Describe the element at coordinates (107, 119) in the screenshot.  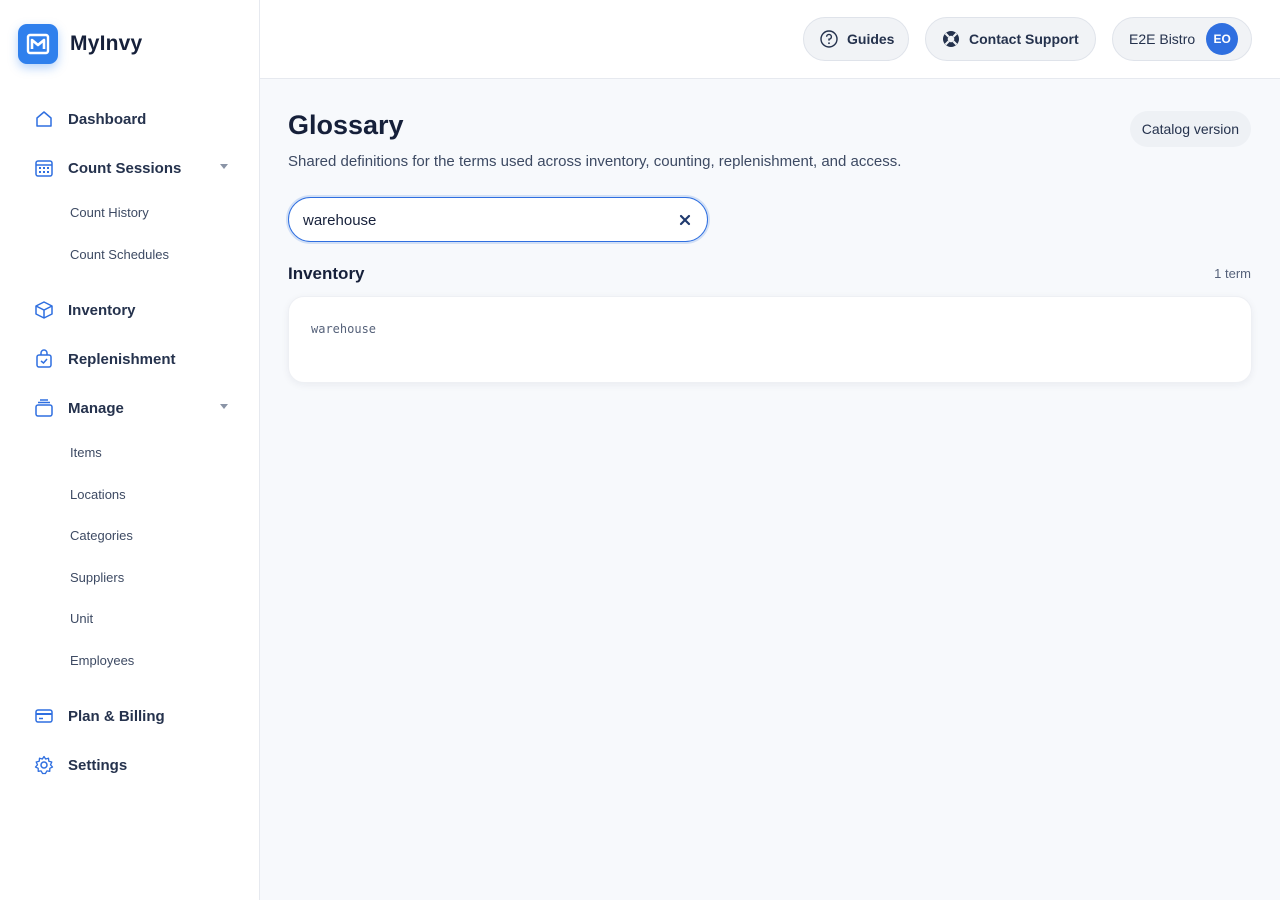
I see `sidebar-item-label: Dashboard` at that location.